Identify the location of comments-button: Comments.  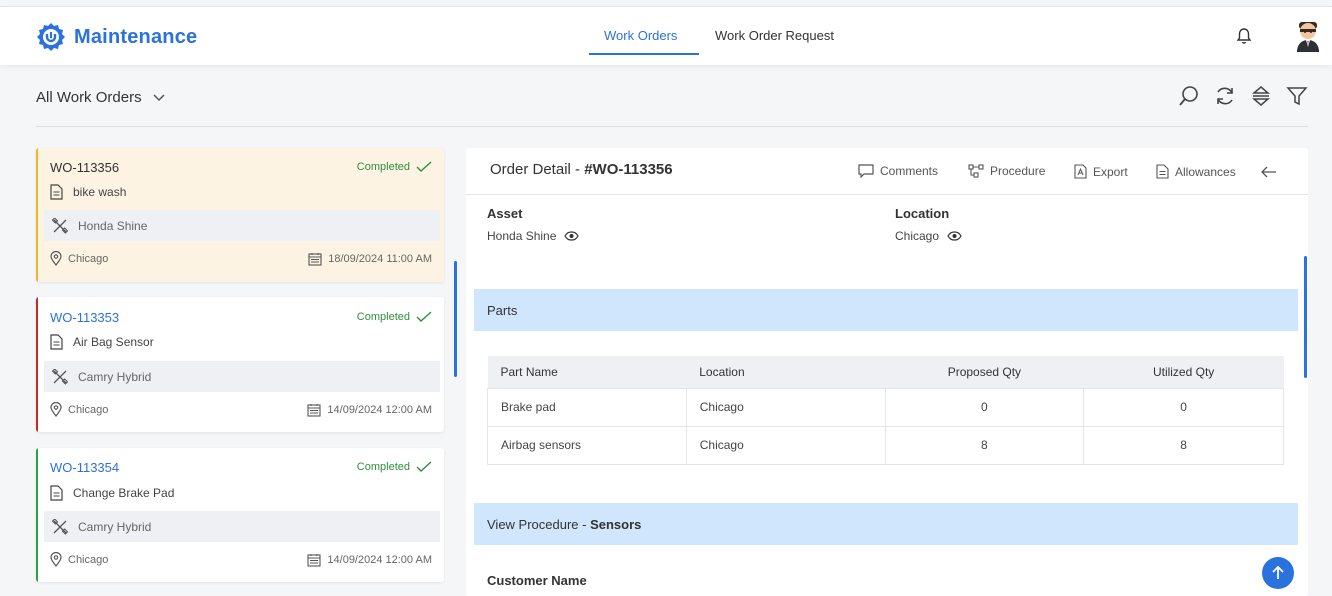
(898, 171).